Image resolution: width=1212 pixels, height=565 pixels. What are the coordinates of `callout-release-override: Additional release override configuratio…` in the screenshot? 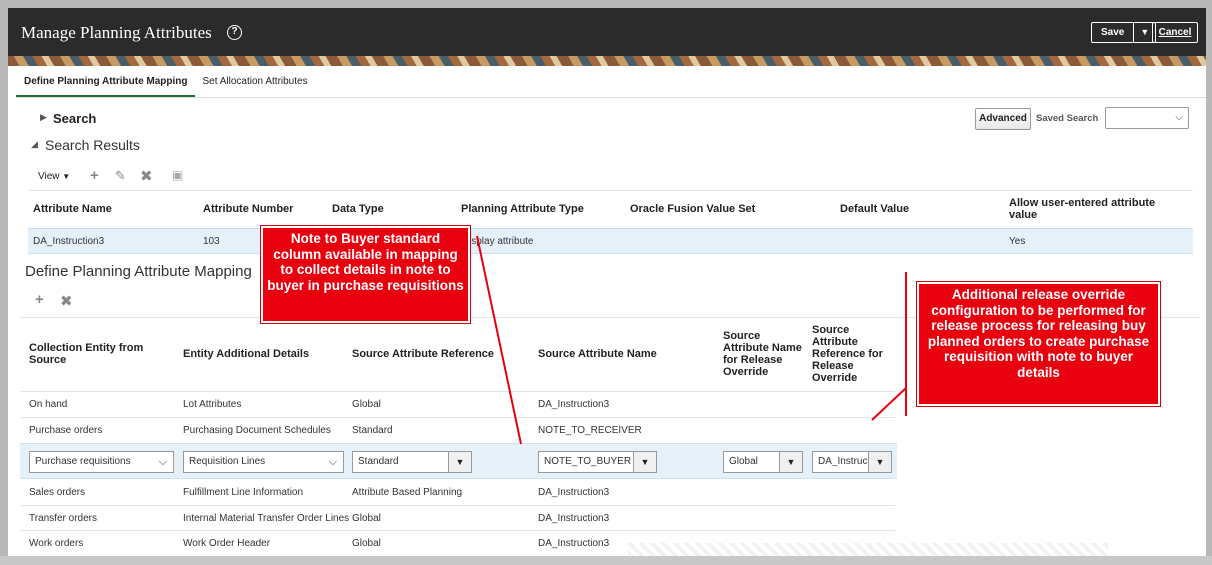 It's located at (1038, 344).